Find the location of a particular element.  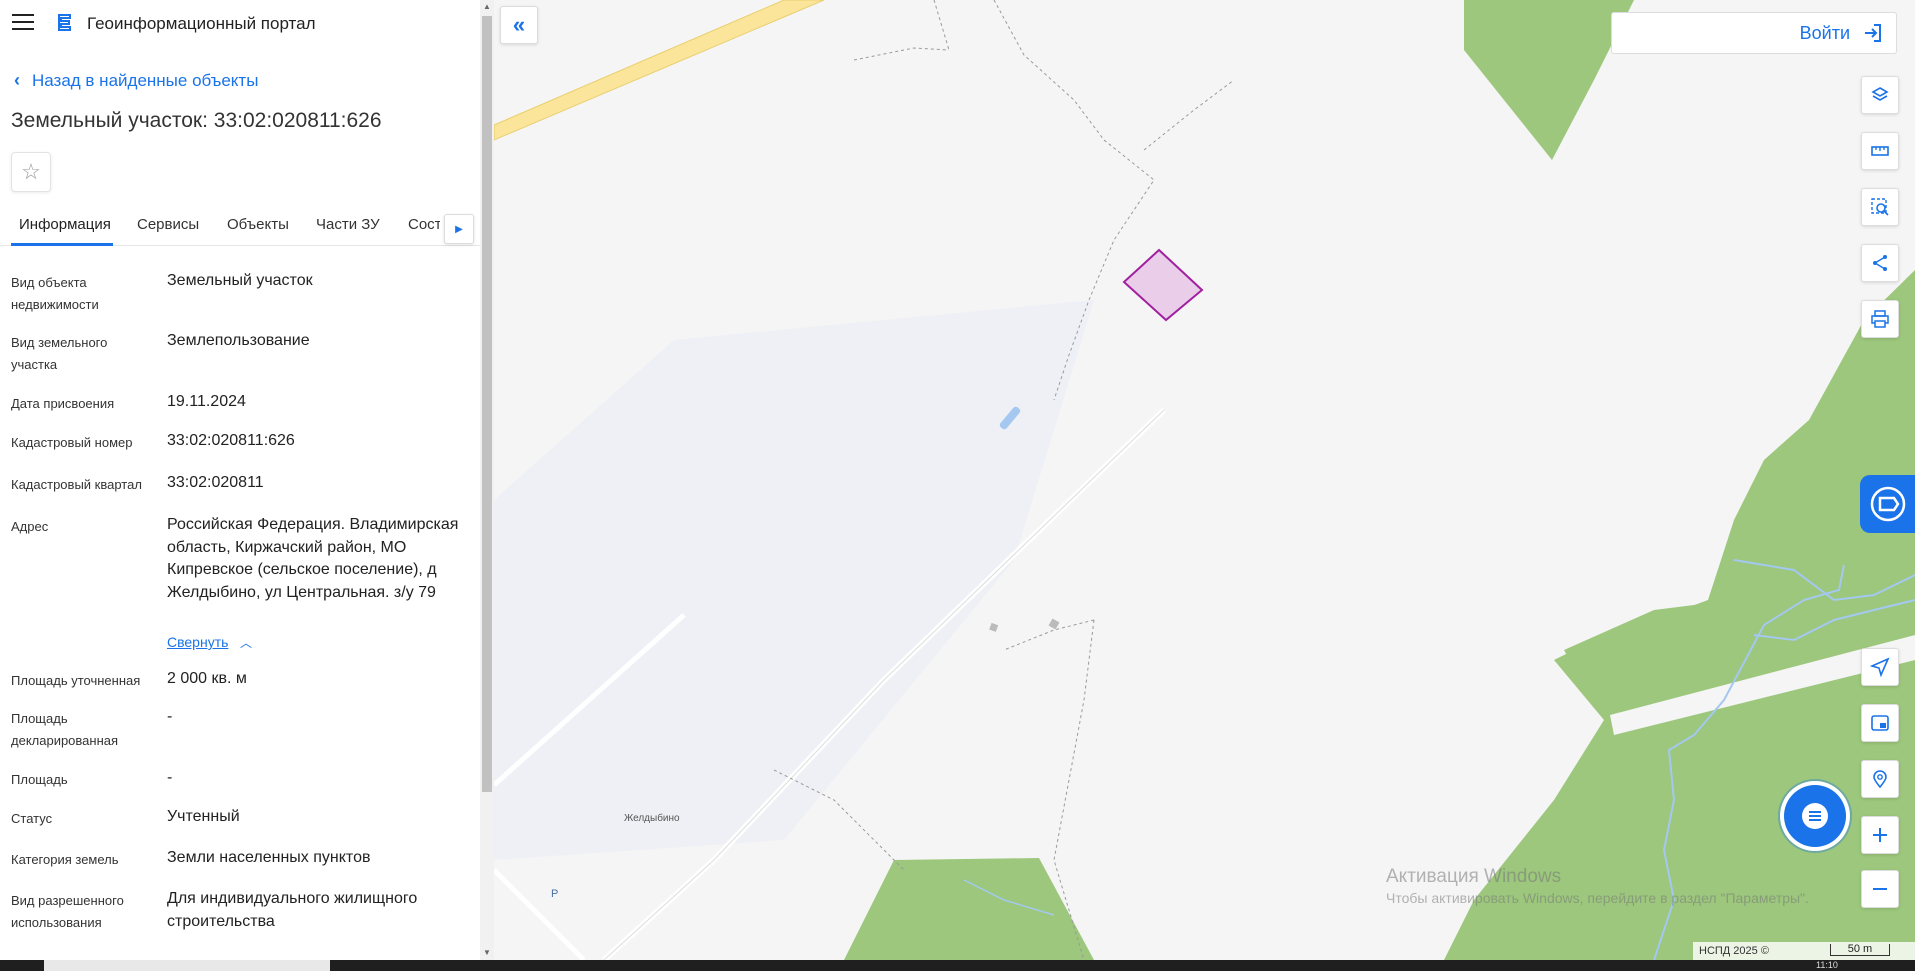

measure-button is located at coordinates (1880, 151).